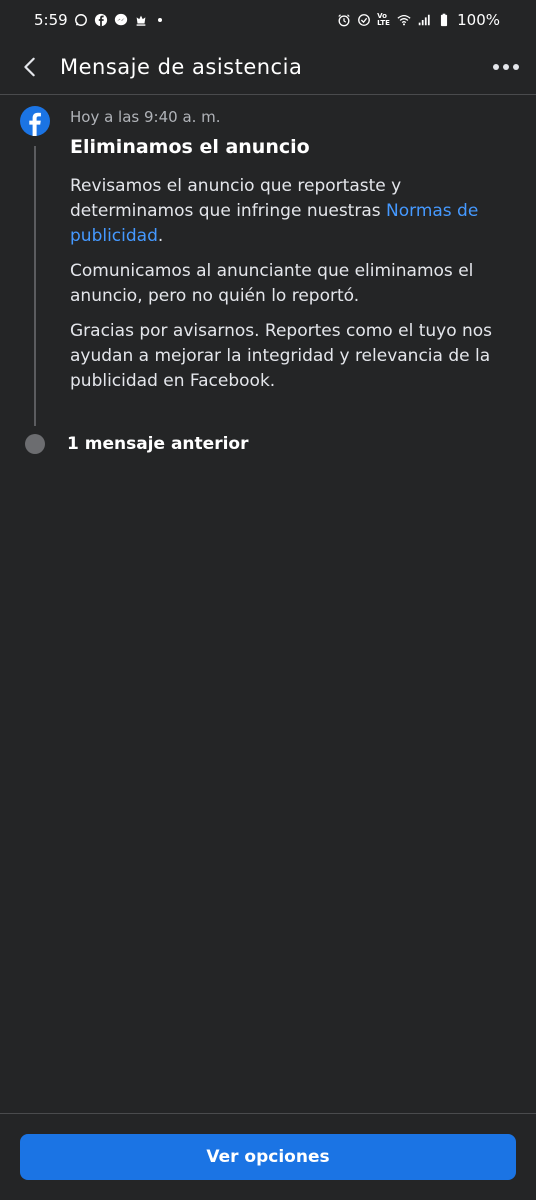  Describe the element at coordinates (364, 20) in the screenshot. I see `sync-icon` at that location.